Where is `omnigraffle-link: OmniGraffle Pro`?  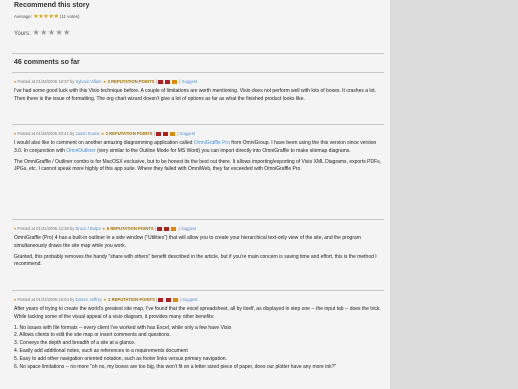
omnigraffle-link: OmniGraffle Pro is located at coordinates (212, 143).